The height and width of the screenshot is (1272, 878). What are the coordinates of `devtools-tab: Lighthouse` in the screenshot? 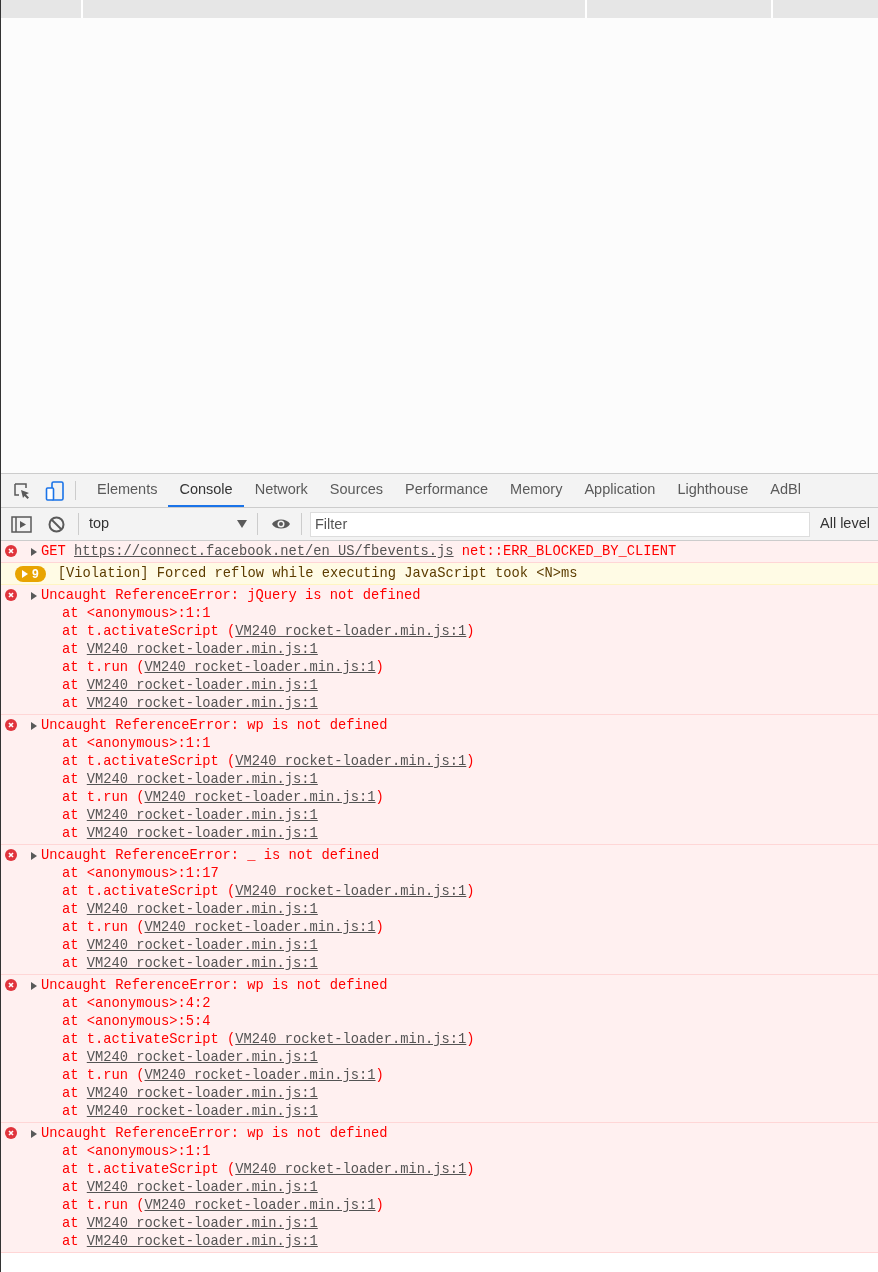 It's located at (713, 490).